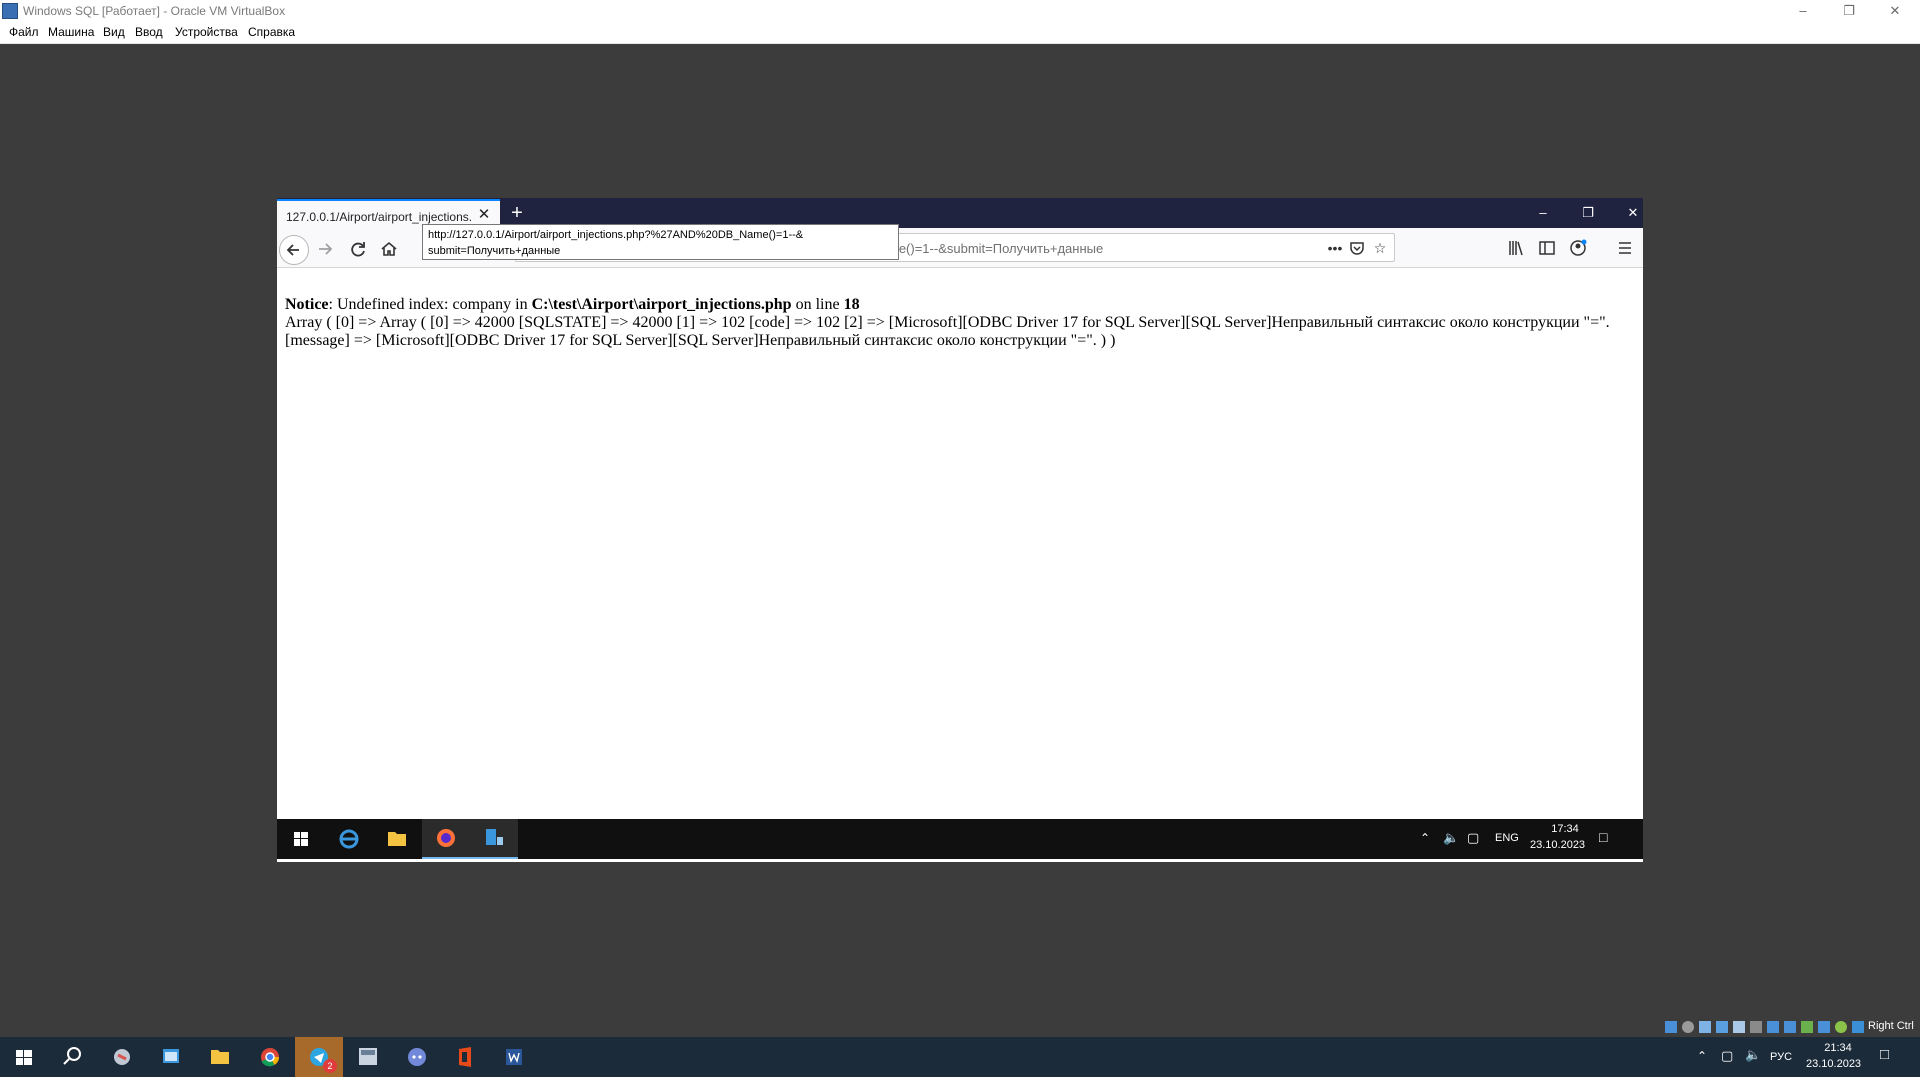 The image size is (1920, 1077). I want to click on vm-taskbar-explorer, so click(397, 839).